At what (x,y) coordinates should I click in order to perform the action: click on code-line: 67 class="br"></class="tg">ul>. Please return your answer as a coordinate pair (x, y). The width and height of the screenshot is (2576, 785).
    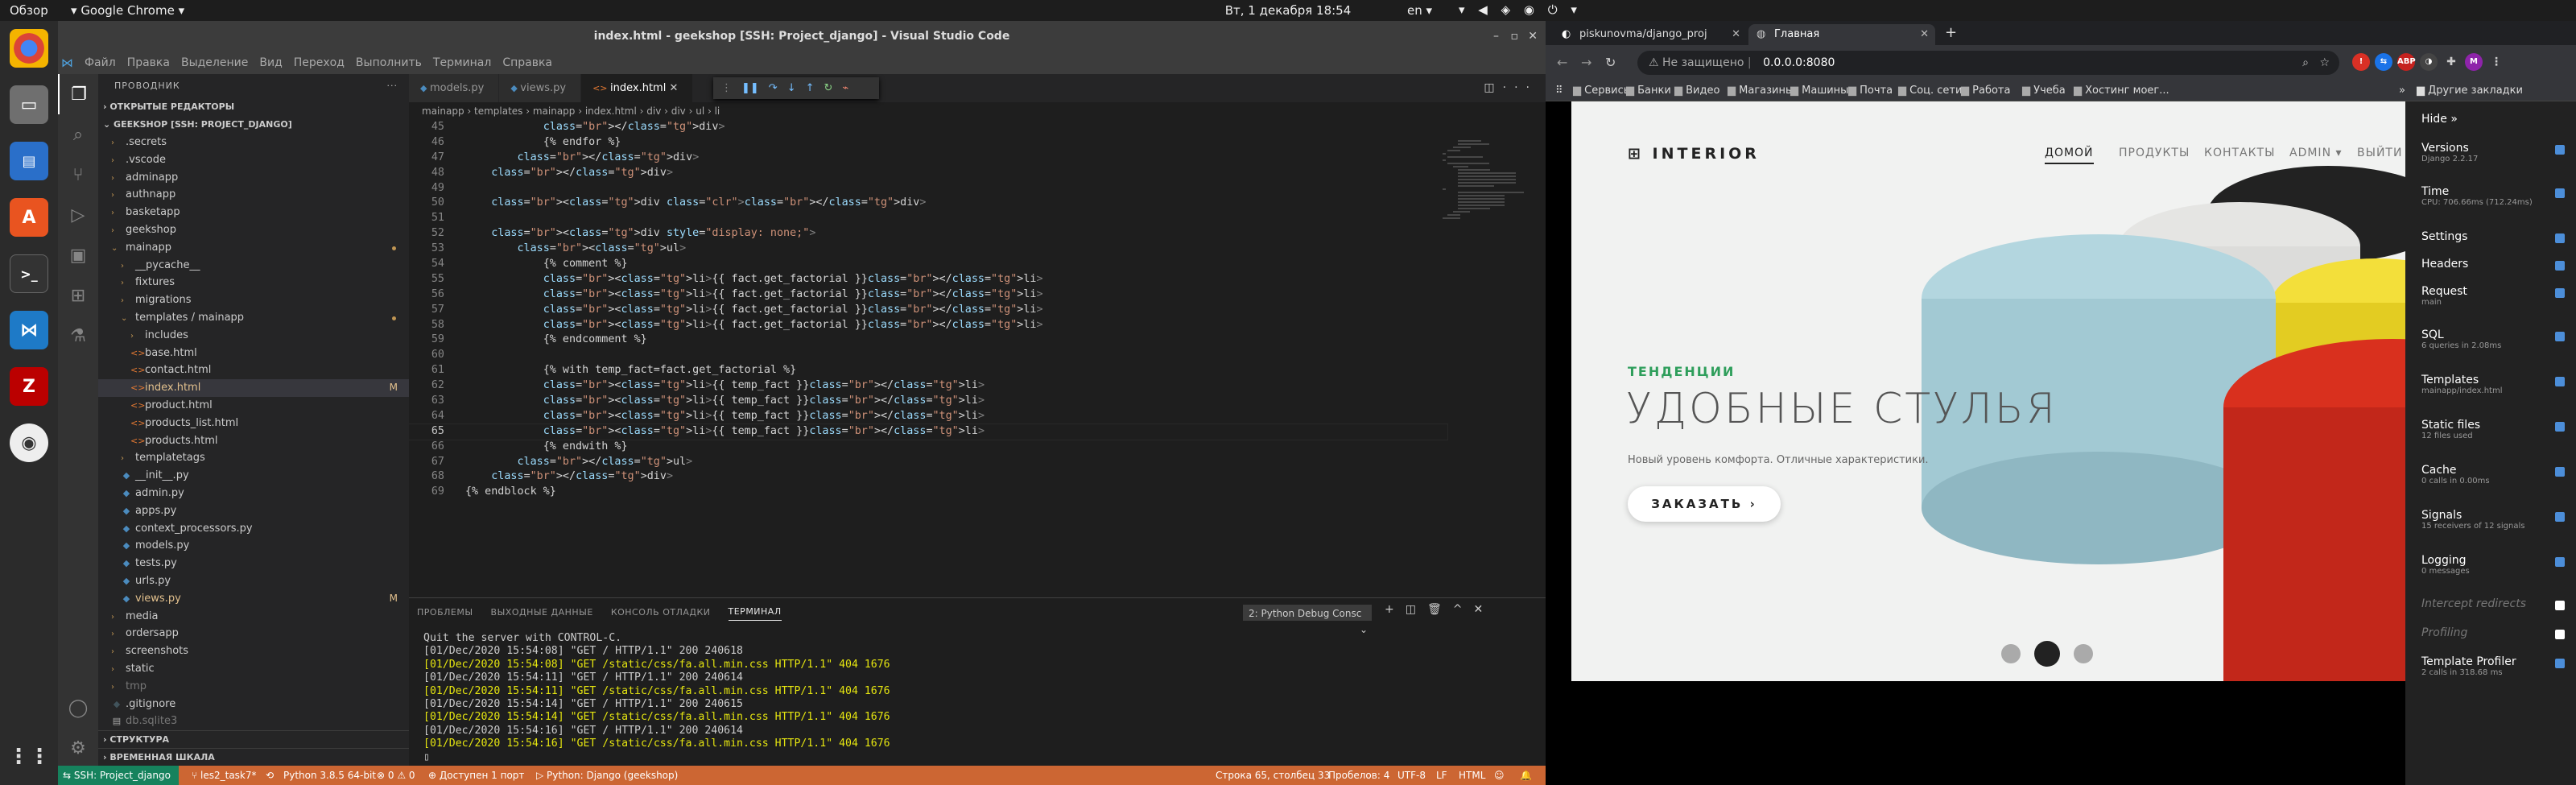
    Looking at the image, I should click on (928, 462).